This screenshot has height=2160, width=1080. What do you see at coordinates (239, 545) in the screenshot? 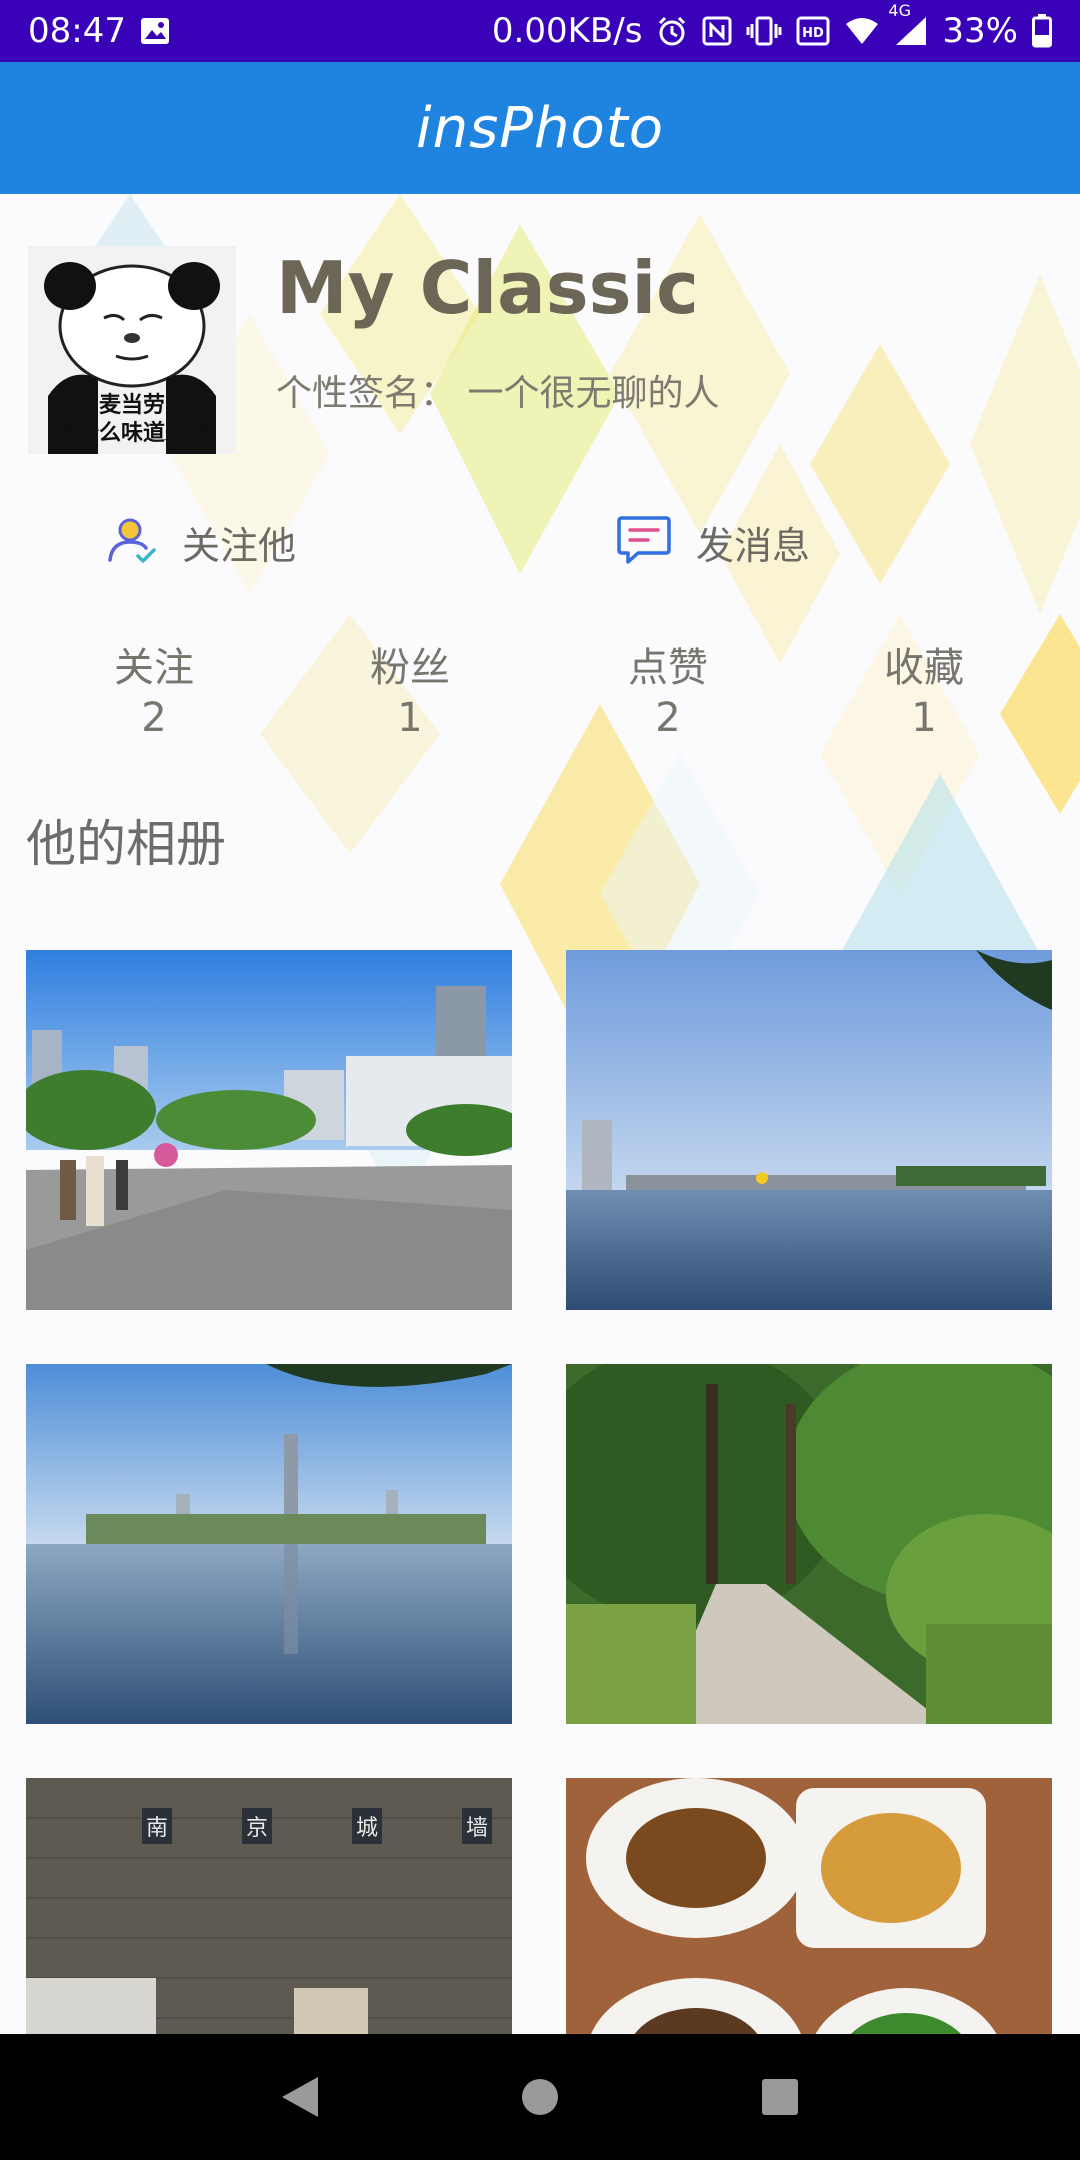
I see `follow-label: 关注他` at bounding box center [239, 545].